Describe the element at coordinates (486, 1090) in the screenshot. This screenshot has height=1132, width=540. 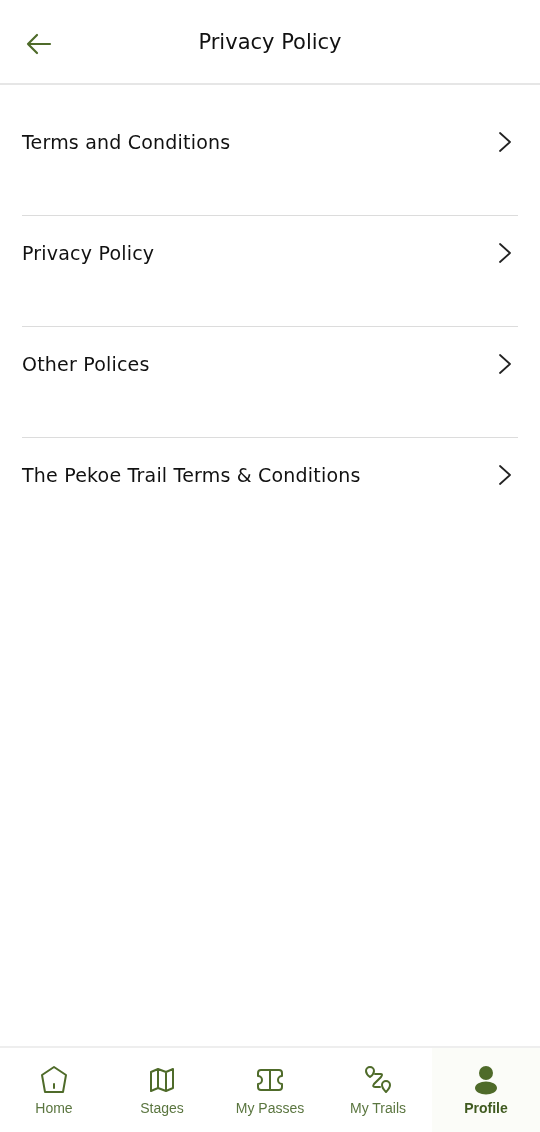
I see `nav-tab: Profile` at that location.